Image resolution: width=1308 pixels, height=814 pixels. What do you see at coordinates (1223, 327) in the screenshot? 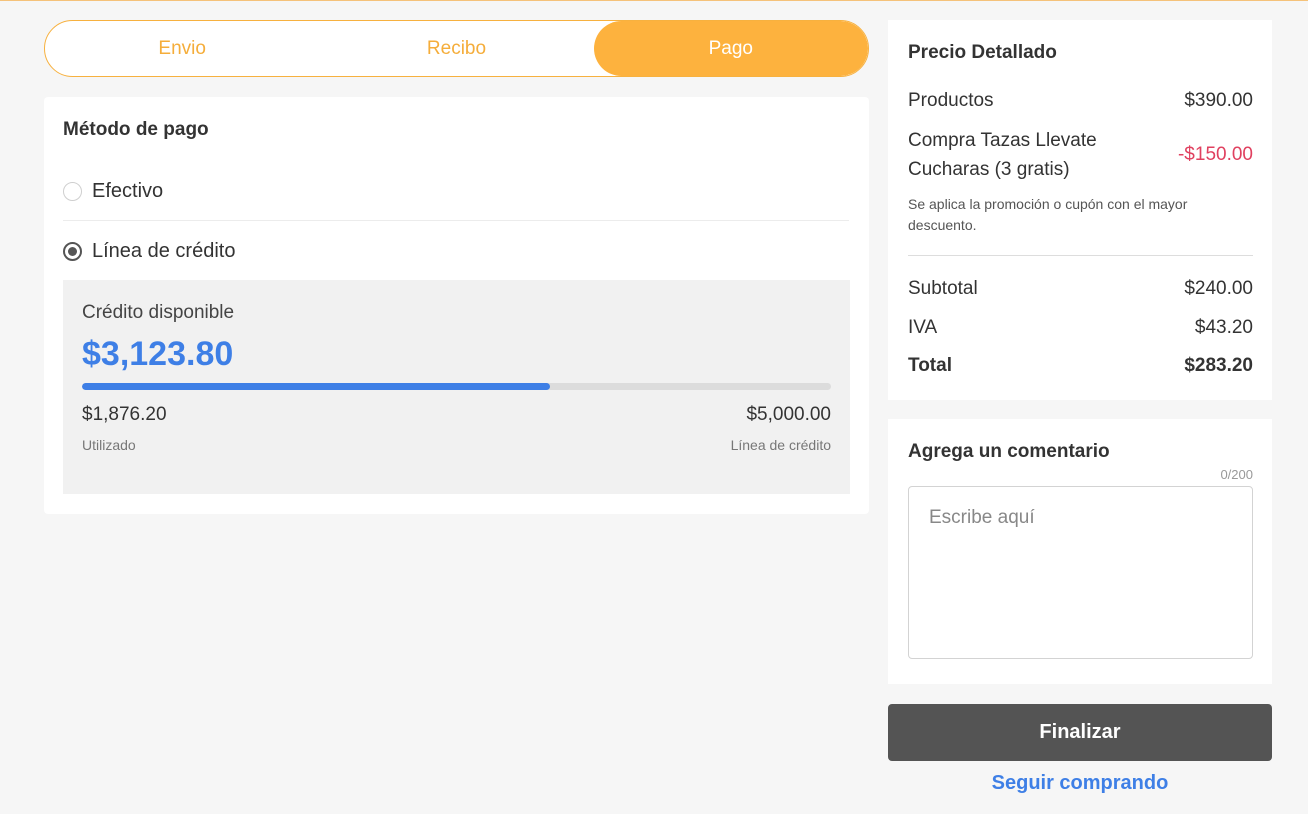
I see `iva-value: $43.20` at bounding box center [1223, 327].